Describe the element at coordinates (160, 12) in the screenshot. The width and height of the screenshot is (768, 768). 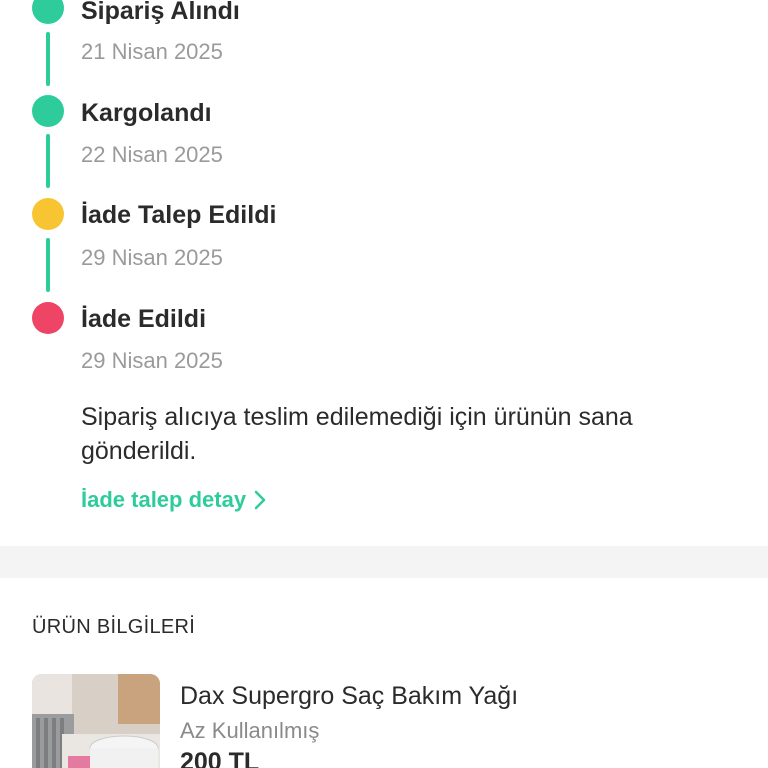
I see `step-title: Sipariş Alındı` at that location.